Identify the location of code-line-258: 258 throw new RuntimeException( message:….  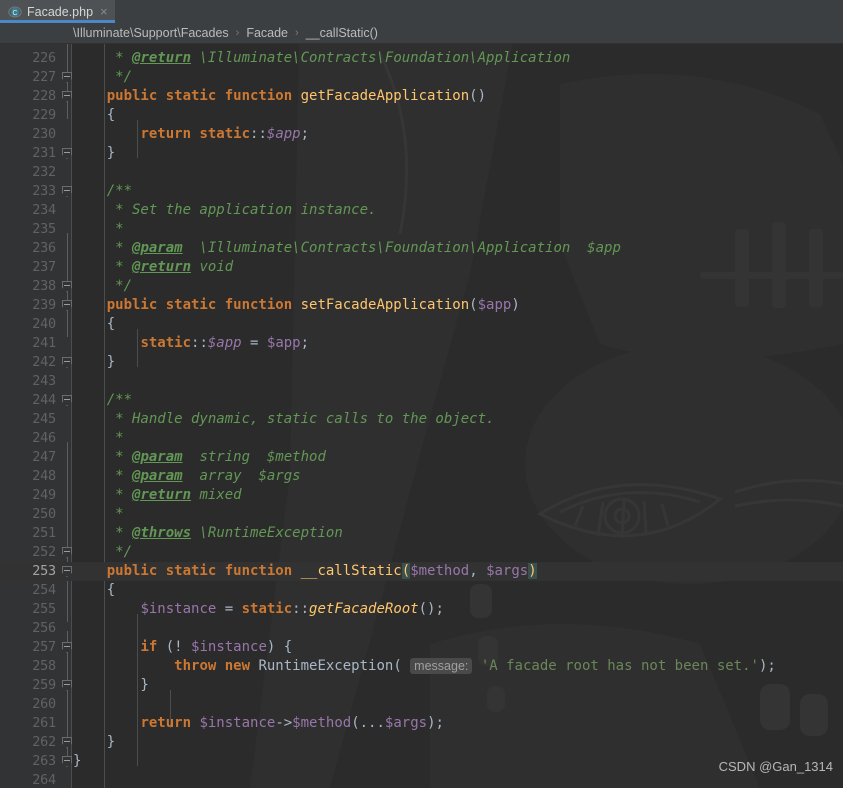
(421, 666).